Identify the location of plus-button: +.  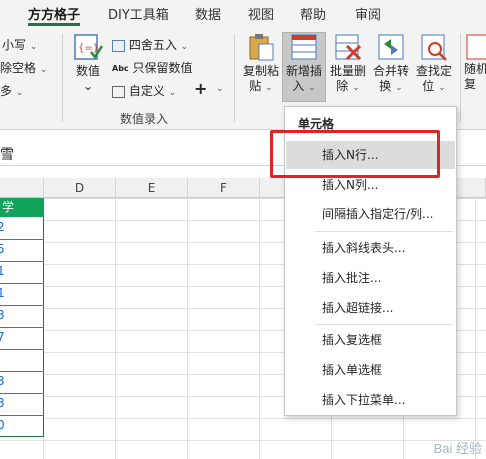
(200, 88).